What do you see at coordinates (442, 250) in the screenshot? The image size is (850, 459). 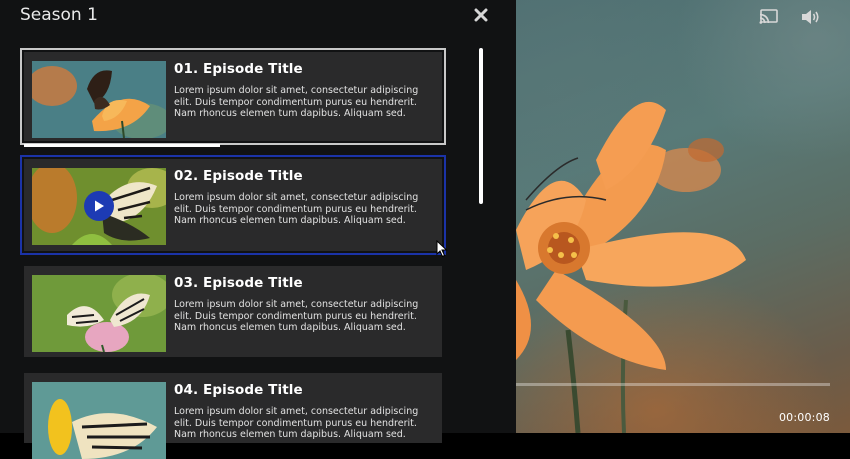 I see `mouse-cursor-icon` at bounding box center [442, 250].